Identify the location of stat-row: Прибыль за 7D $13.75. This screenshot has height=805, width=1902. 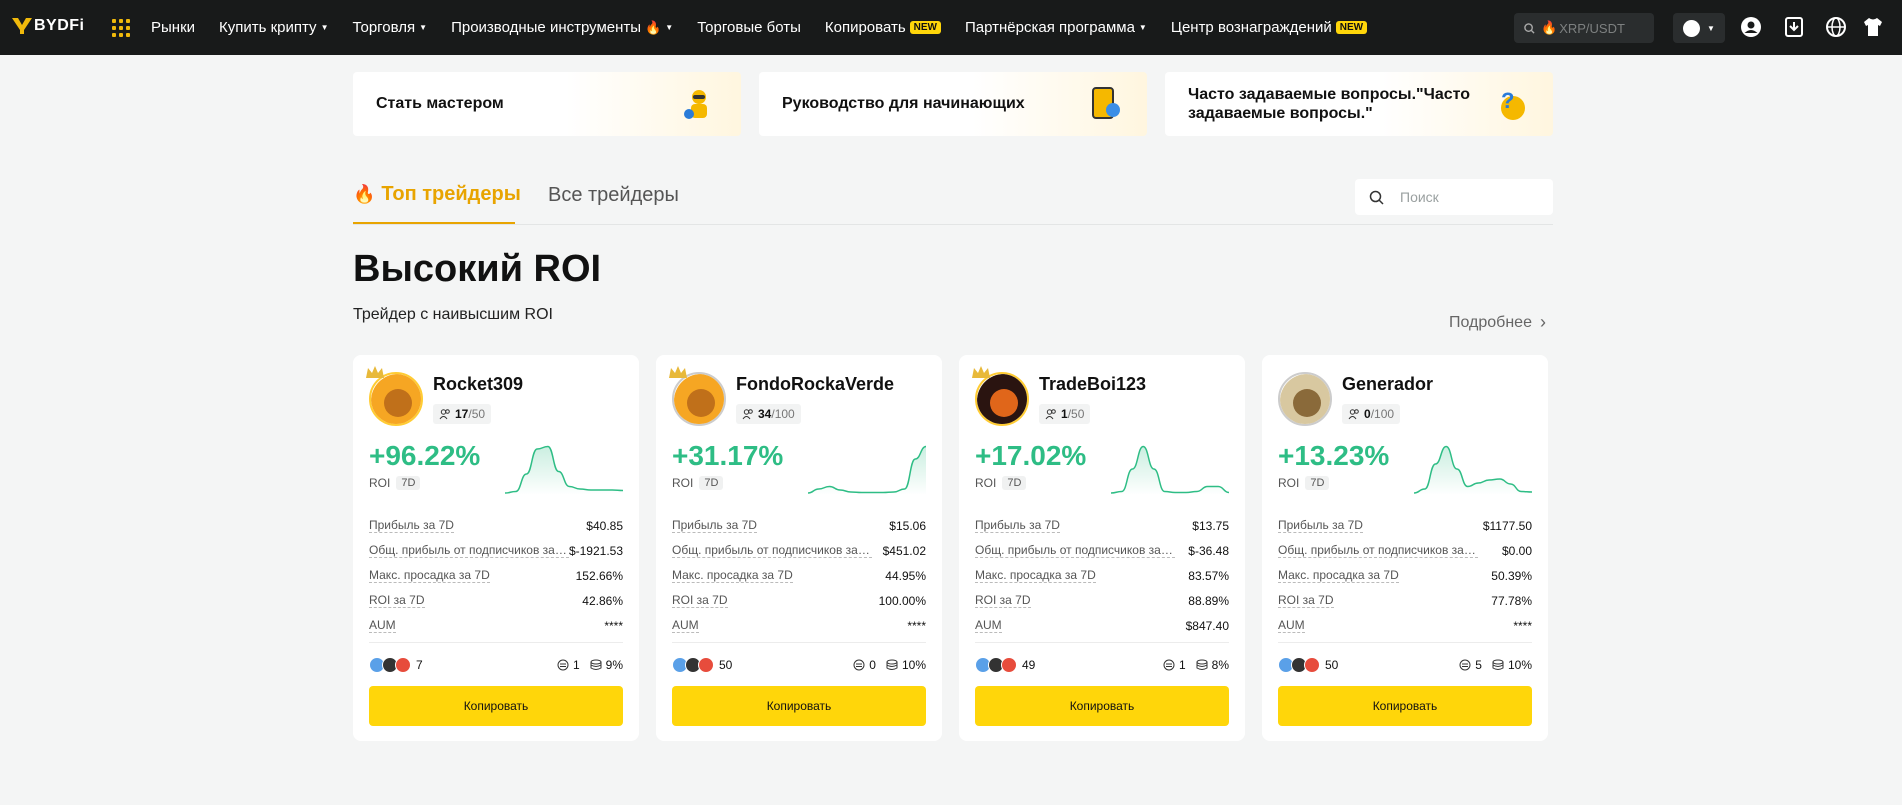
(1102, 525).